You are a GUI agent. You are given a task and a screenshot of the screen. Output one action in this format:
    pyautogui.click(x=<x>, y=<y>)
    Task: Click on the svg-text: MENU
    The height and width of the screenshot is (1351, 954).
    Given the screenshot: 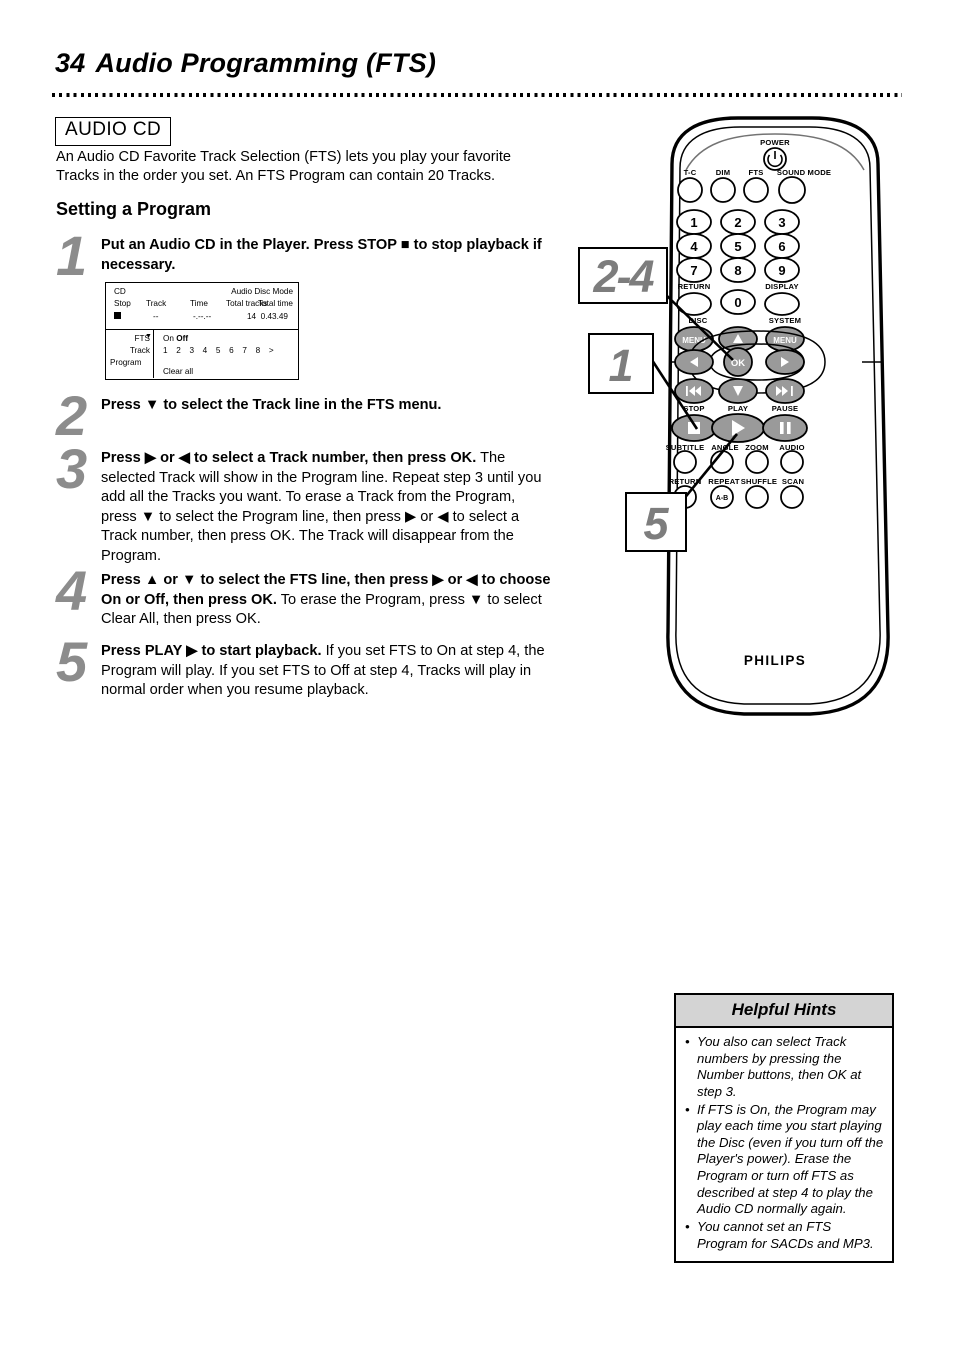 What is the action you would take?
    pyautogui.click(x=785, y=340)
    